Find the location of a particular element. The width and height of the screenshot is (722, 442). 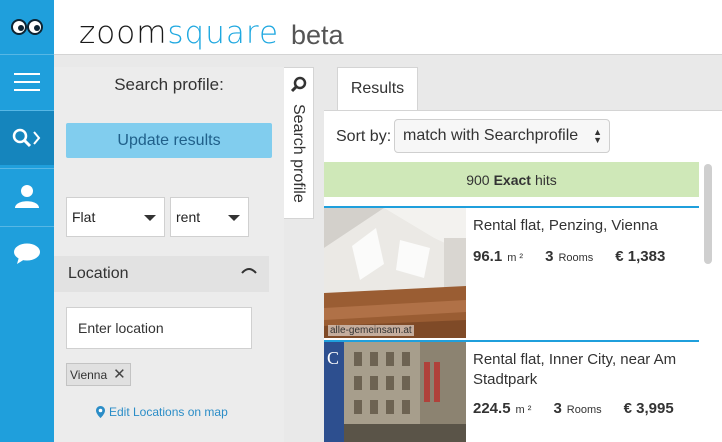

listing-price: € 3,995 is located at coordinates (648, 408).